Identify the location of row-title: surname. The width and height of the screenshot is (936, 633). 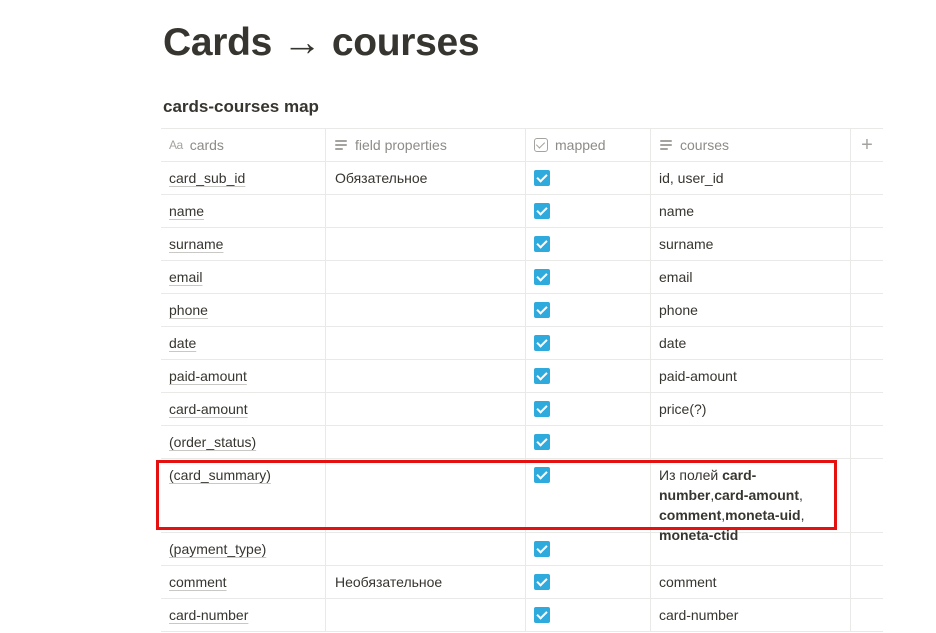
(196, 244).